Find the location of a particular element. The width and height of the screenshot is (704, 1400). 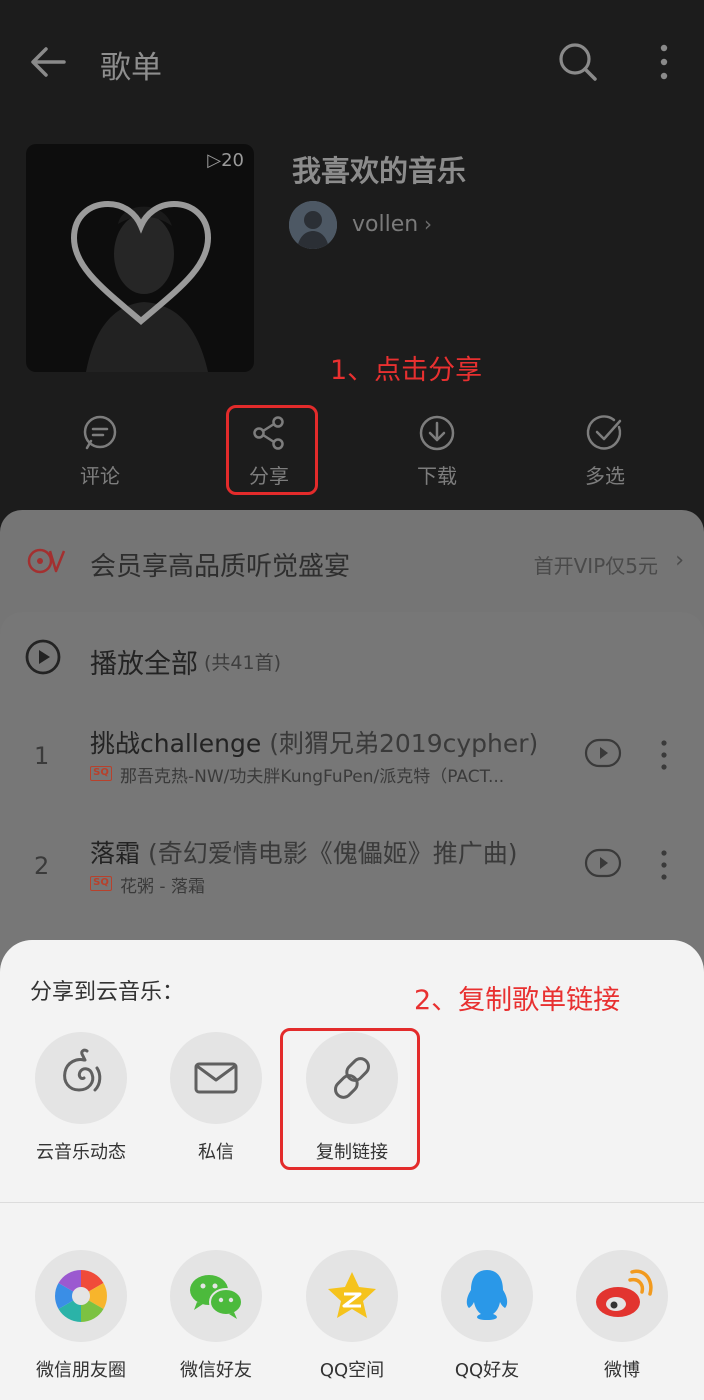

multi-select-label: 多选 is located at coordinates (605, 476).